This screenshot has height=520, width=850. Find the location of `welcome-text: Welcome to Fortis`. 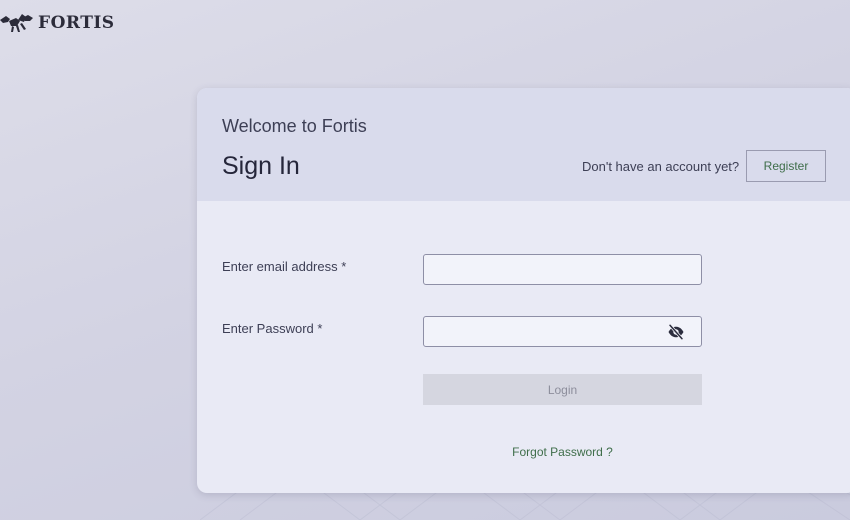

welcome-text: Welcome to Fortis is located at coordinates (294, 126).